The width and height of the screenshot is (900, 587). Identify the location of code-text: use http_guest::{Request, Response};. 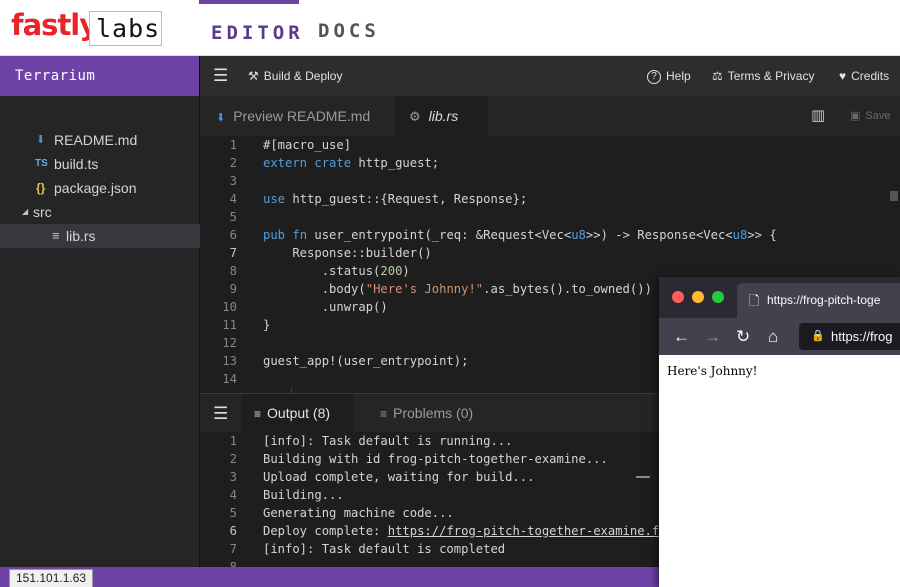
(395, 199).